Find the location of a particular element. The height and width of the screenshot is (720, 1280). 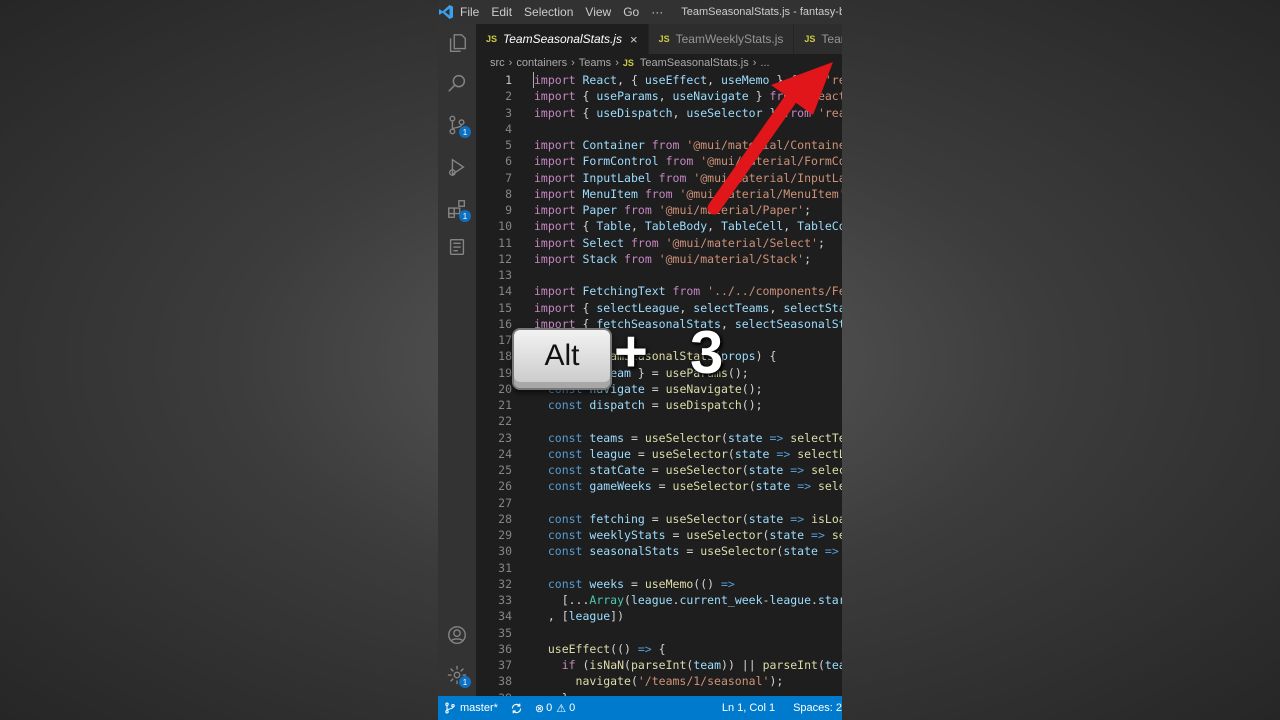

line-number: 20 is located at coordinates (505, 388).